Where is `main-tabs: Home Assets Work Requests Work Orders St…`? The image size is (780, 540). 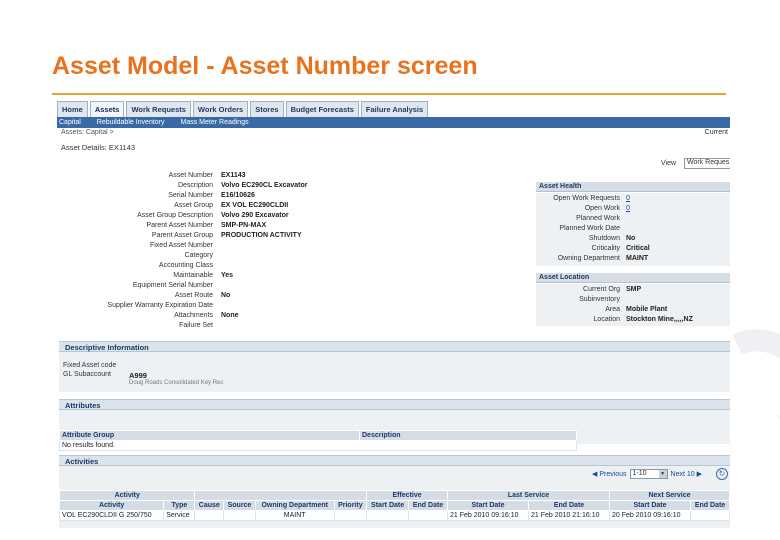 main-tabs: Home Assets Work Requests Work Orders St… is located at coordinates (393, 109).